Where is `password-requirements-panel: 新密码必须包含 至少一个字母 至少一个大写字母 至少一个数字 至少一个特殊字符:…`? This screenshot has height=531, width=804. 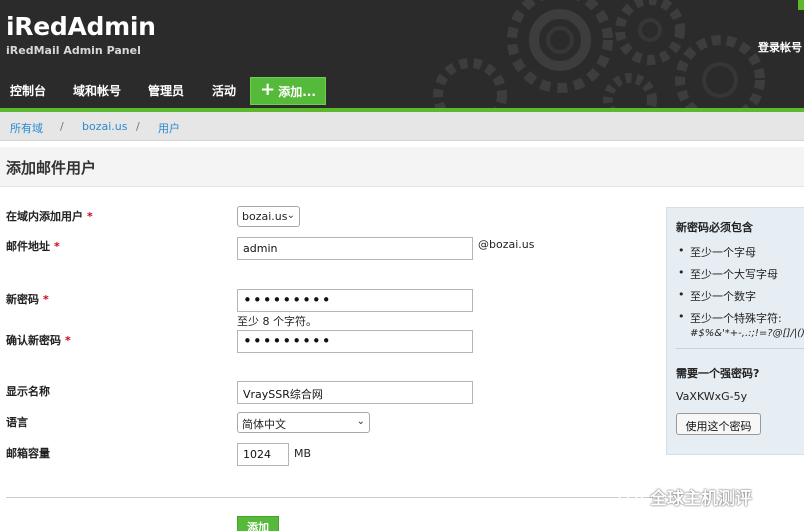
password-requirements-panel: 新密码必须包含 至少一个字母 至少一个大写字母 至少一个数字 至少一个特殊字符:… is located at coordinates (735, 331).